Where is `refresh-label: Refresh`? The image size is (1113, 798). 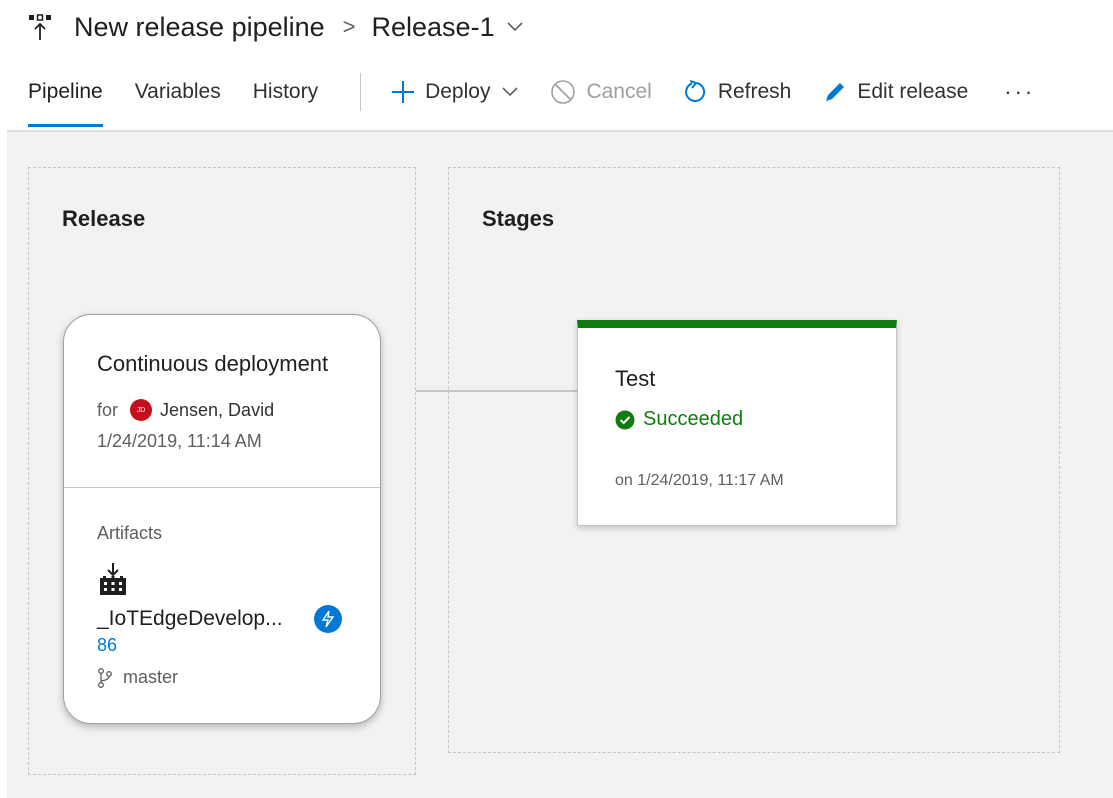 refresh-label: Refresh is located at coordinates (754, 91).